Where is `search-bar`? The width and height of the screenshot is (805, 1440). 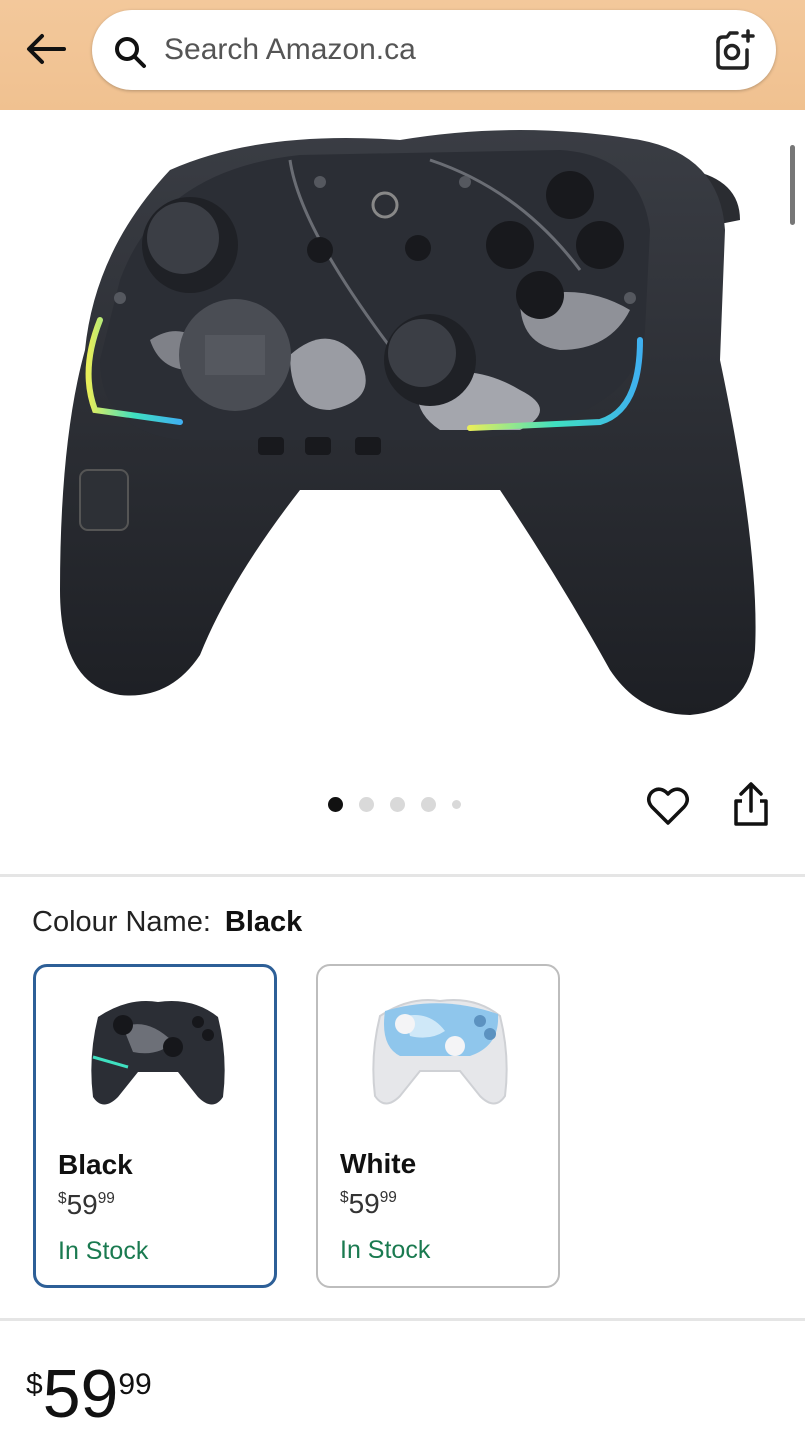
search-bar is located at coordinates (434, 50).